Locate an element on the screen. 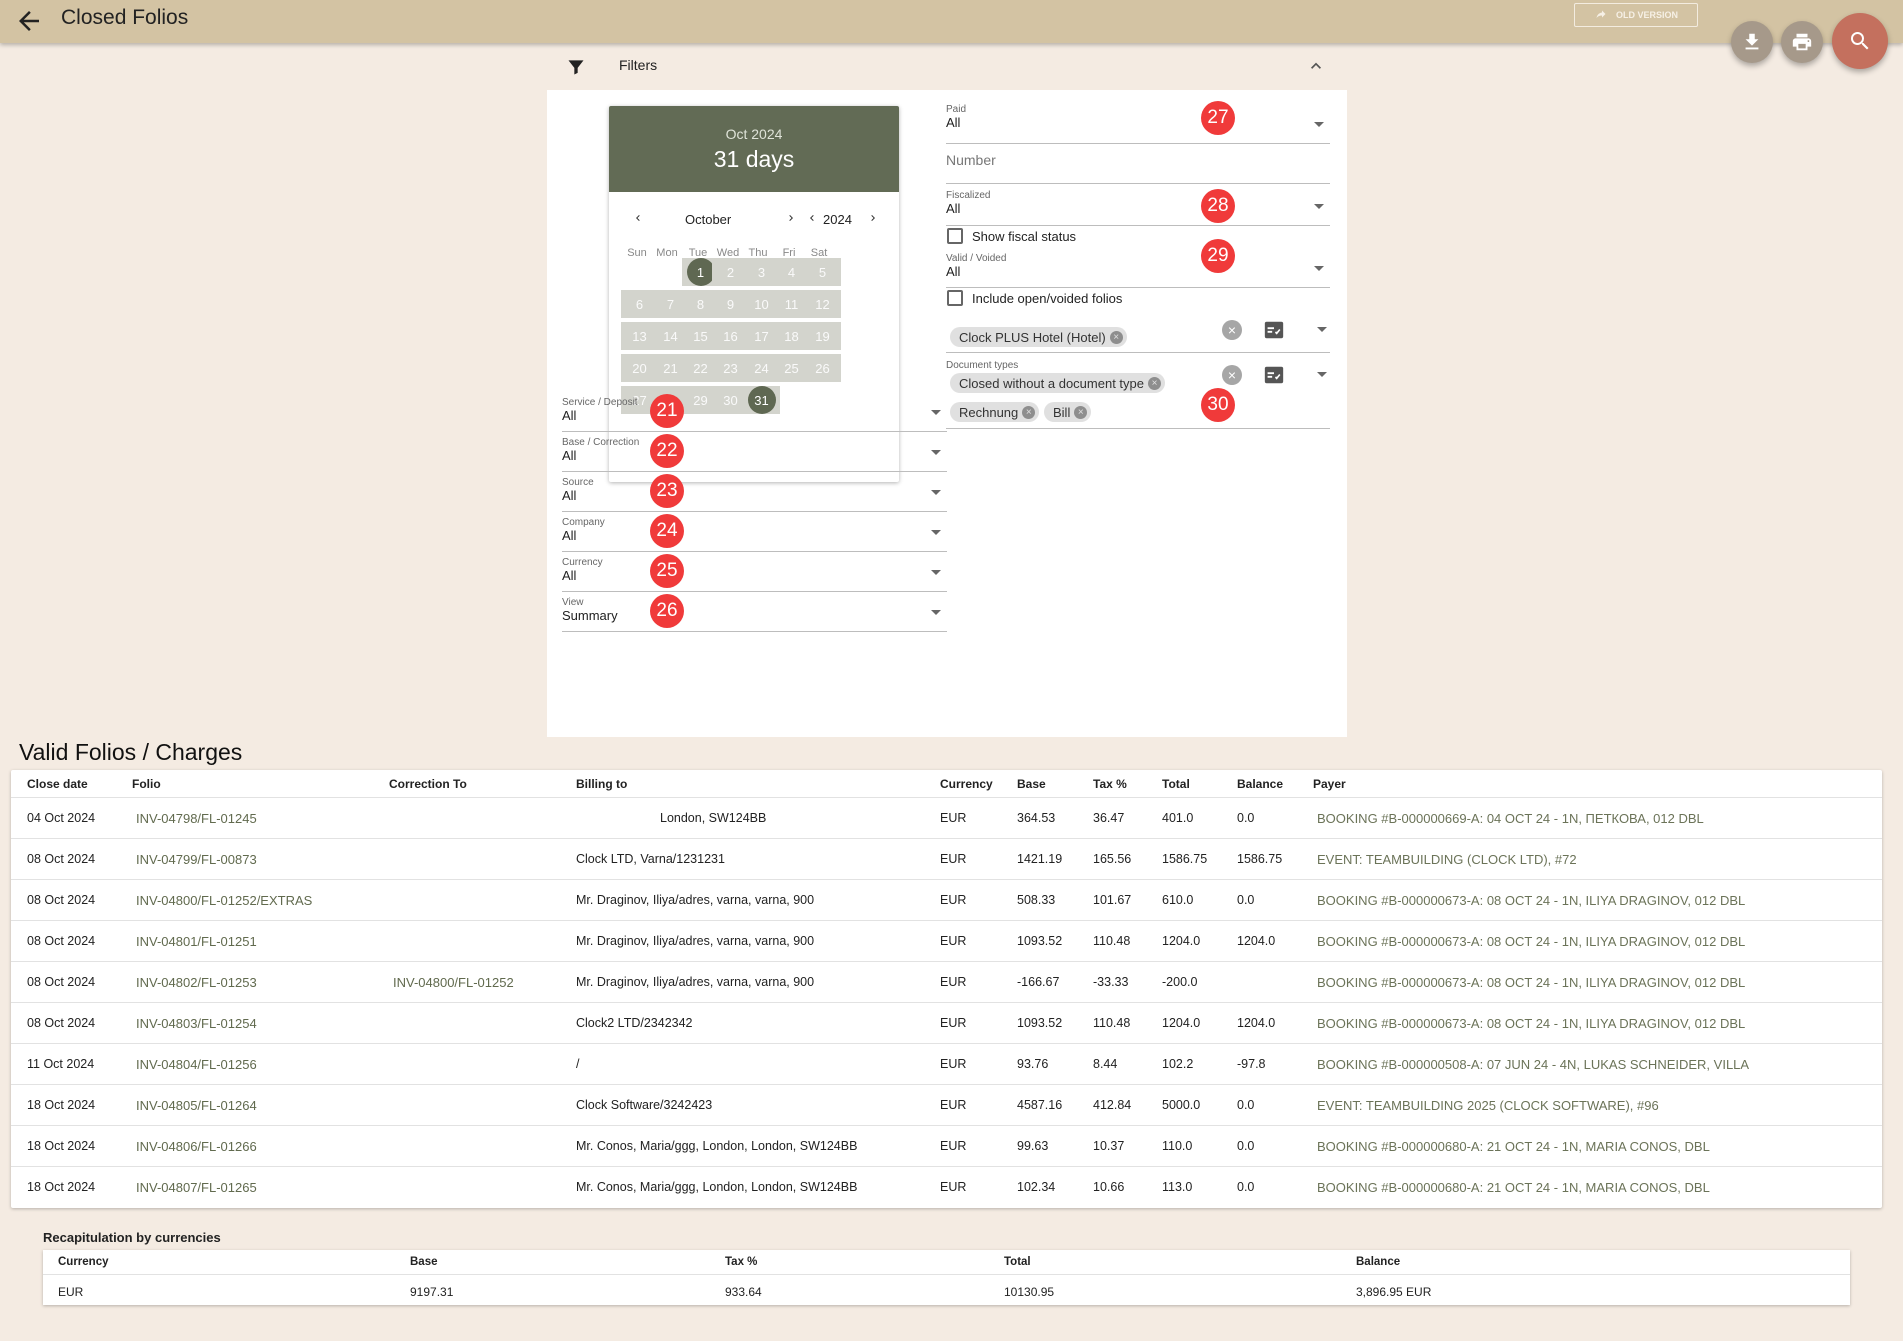 Image resolution: width=1903 pixels, height=1341 pixels. document-type-chip: Rechnung × is located at coordinates (995, 412).